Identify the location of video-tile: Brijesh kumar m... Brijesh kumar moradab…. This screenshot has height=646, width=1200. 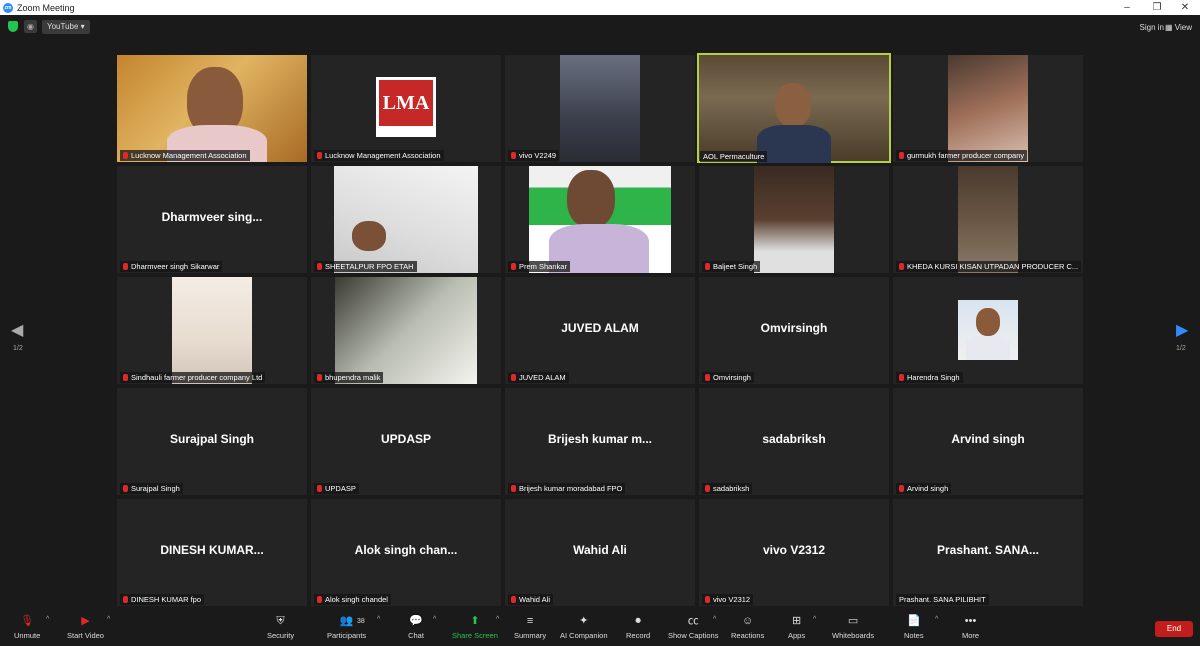
(600, 441).